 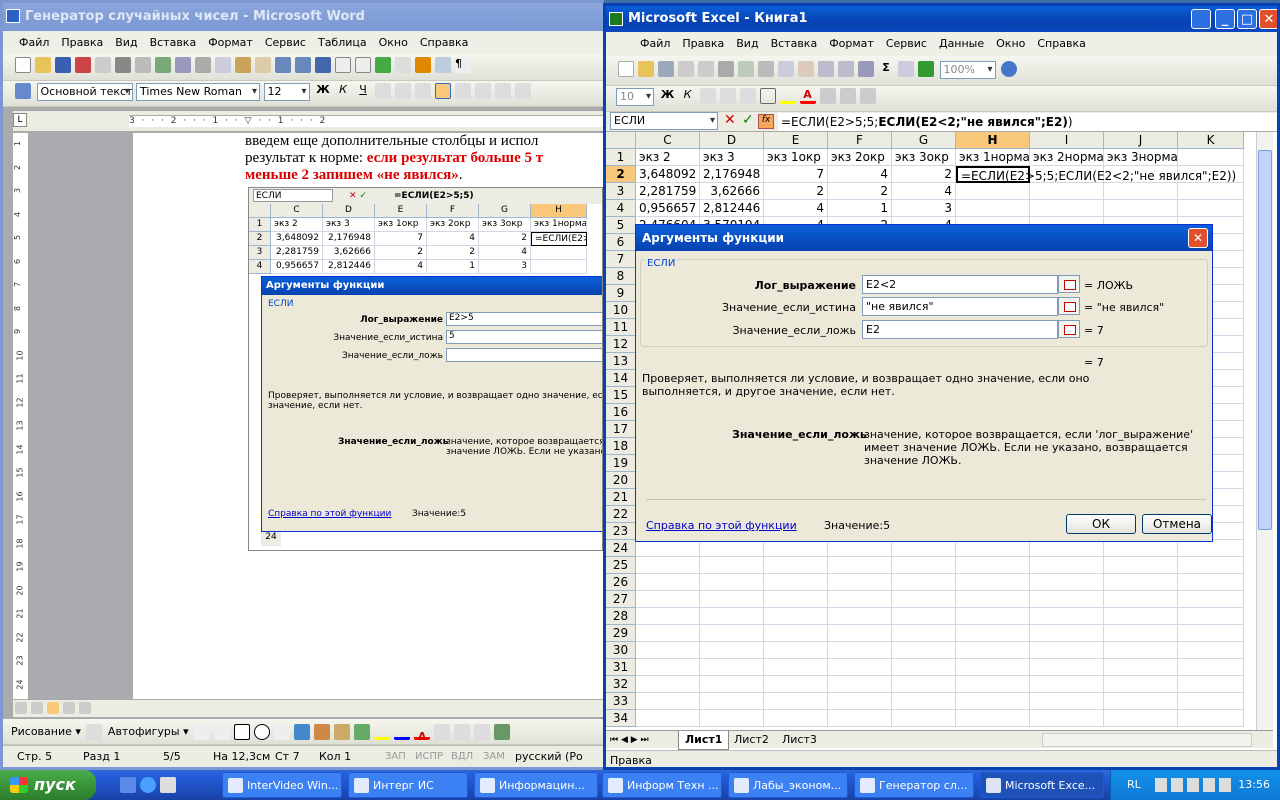 What do you see at coordinates (83, 65) in the screenshot?
I see `permission-icon` at bounding box center [83, 65].